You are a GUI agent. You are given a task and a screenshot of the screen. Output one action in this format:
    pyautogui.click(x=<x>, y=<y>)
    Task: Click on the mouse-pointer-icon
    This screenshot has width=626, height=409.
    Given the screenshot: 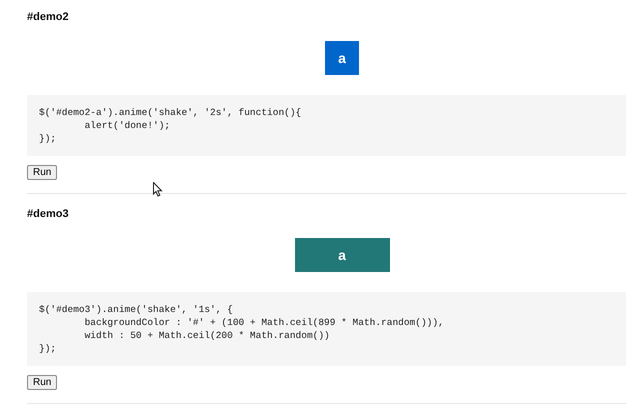 What is the action you would take?
    pyautogui.click(x=158, y=189)
    